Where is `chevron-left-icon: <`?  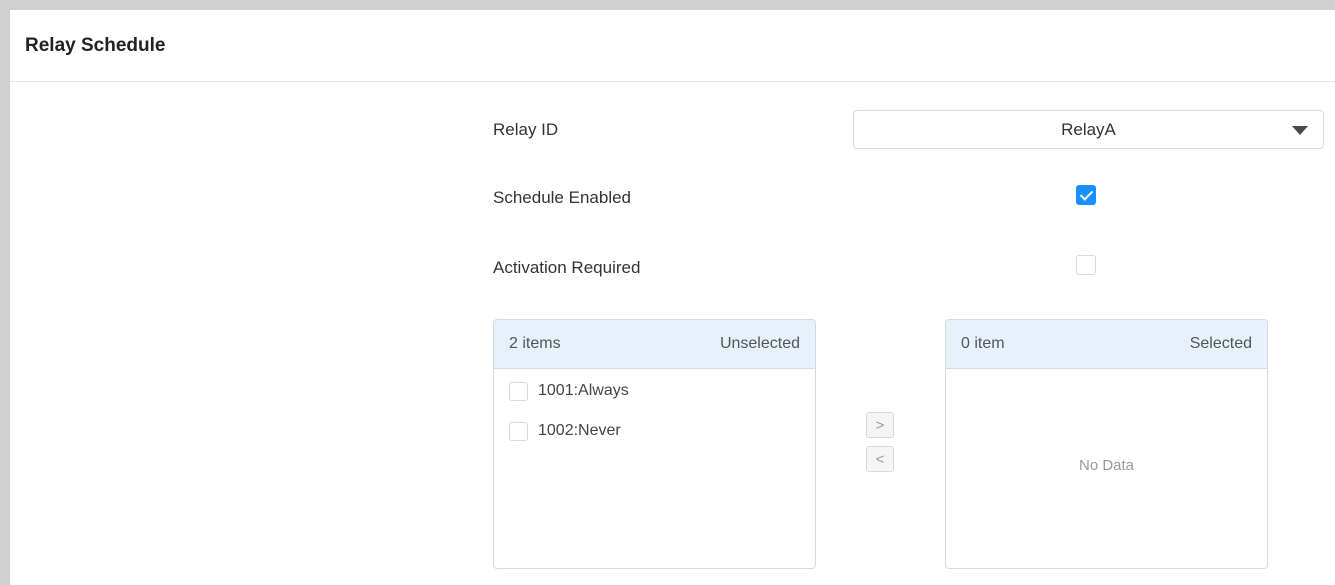 chevron-left-icon: < is located at coordinates (880, 459).